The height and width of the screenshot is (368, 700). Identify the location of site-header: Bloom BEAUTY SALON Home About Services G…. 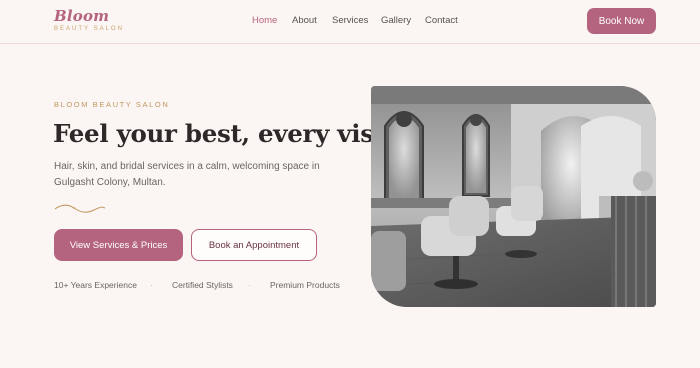
(350, 22).